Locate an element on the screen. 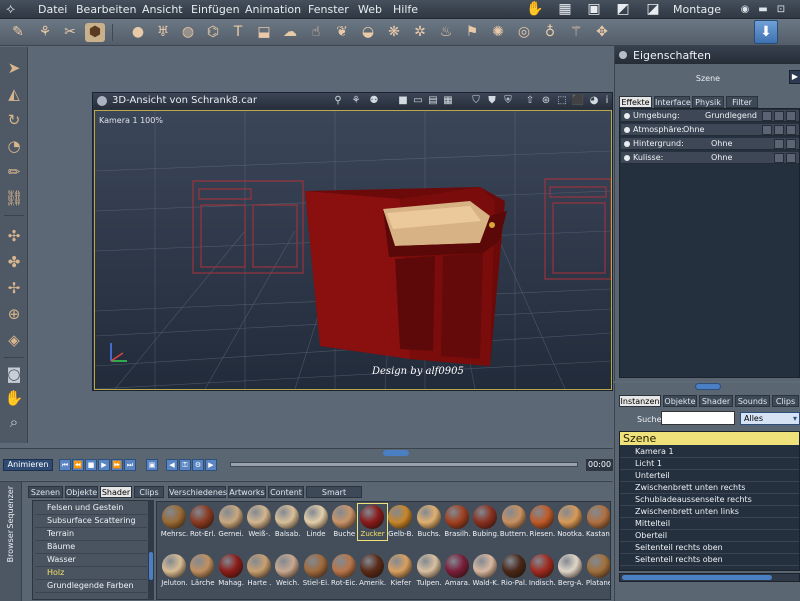 This screenshot has height=601, width=800. property-row: Kulisse: Ohne is located at coordinates (710, 158).